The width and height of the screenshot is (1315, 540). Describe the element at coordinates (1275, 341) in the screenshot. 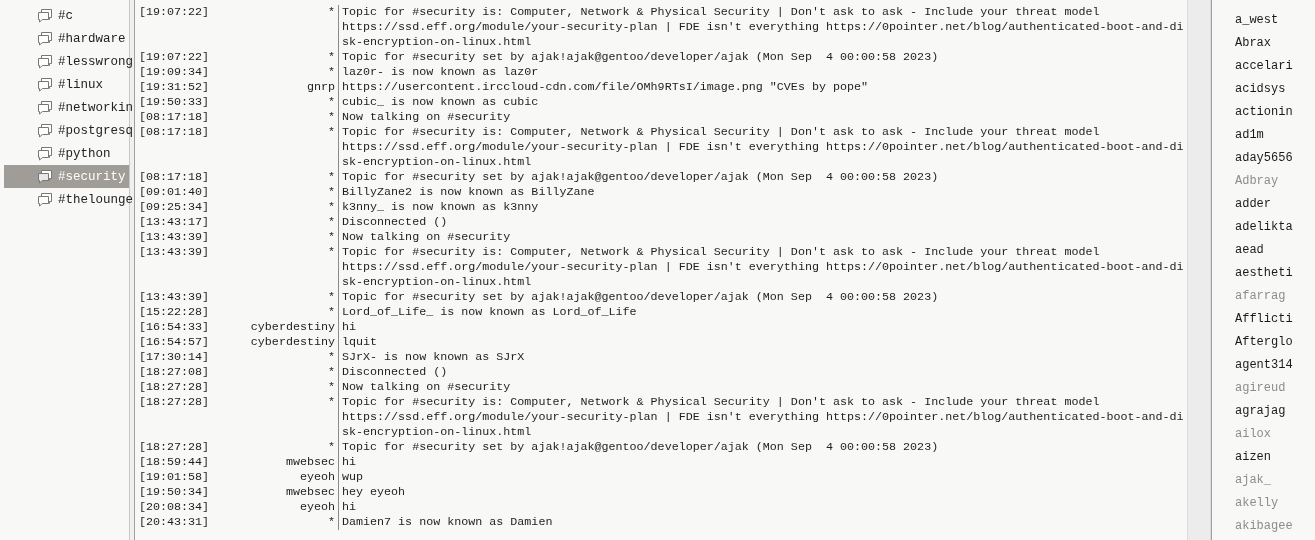

I see `user-item: Afterglo` at that location.